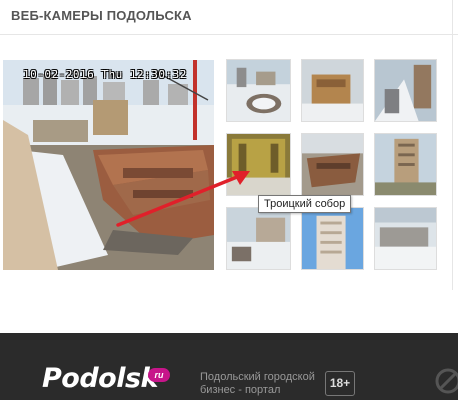 The image size is (458, 400). I want to click on section-title: ВЕБ-КАМЕРЫ ПОДОЛЬСКА, so click(101, 15).